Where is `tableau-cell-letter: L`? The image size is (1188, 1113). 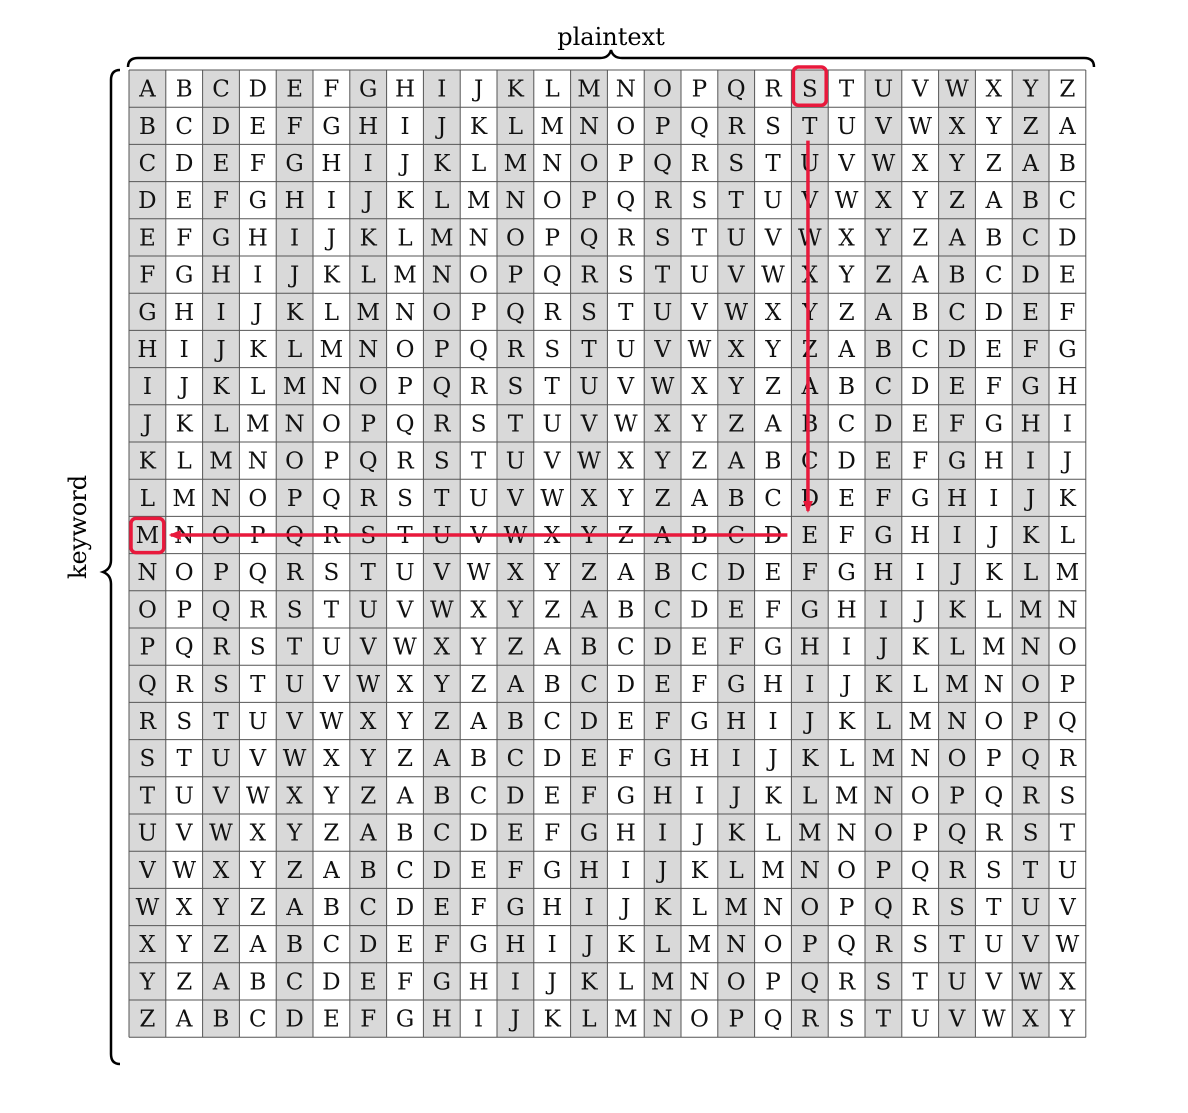
tableau-cell-letter: L is located at coordinates (809, 796).